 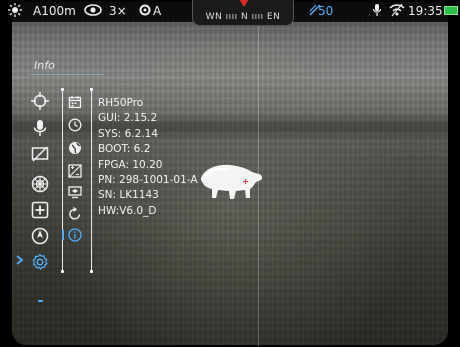 What do you see at coordinates (20, 261) in the screenshot?
I see `selection-arrow-icon` at bounding box center [20, 261].